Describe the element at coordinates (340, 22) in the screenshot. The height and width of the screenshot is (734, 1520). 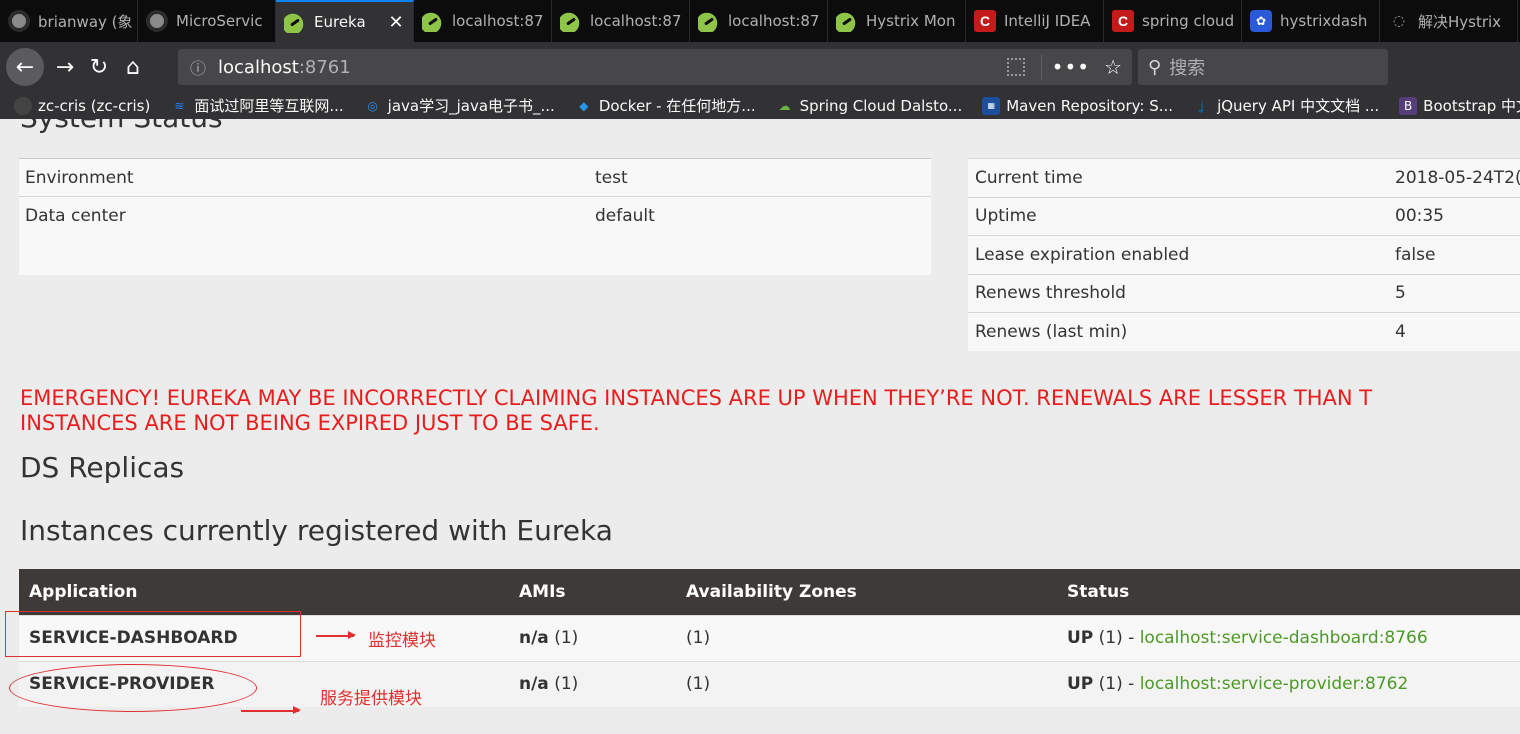
I see `tab-label: Eureka` at that location.